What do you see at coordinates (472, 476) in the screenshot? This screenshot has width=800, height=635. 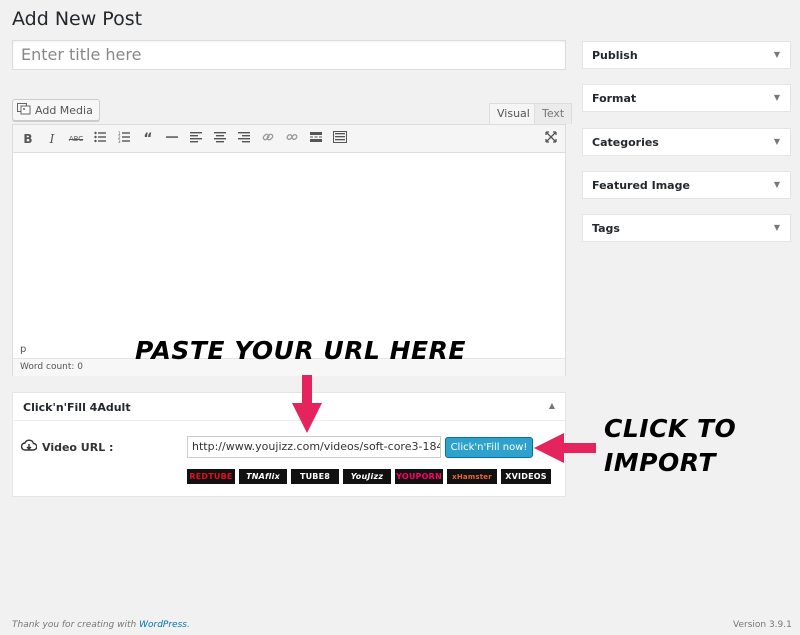 I see `logo-xhamster: xHamster` at bounding box center [472, 476].